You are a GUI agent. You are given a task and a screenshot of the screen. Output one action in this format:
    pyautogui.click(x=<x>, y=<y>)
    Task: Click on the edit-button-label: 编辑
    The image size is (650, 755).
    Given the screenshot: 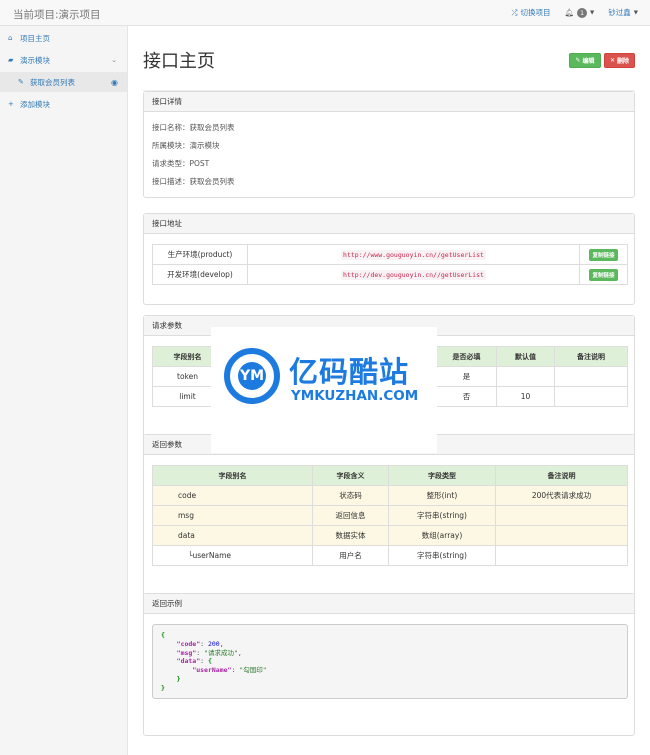 What is the action you would take?
    pyautogui.click(x=588, y=61)
    